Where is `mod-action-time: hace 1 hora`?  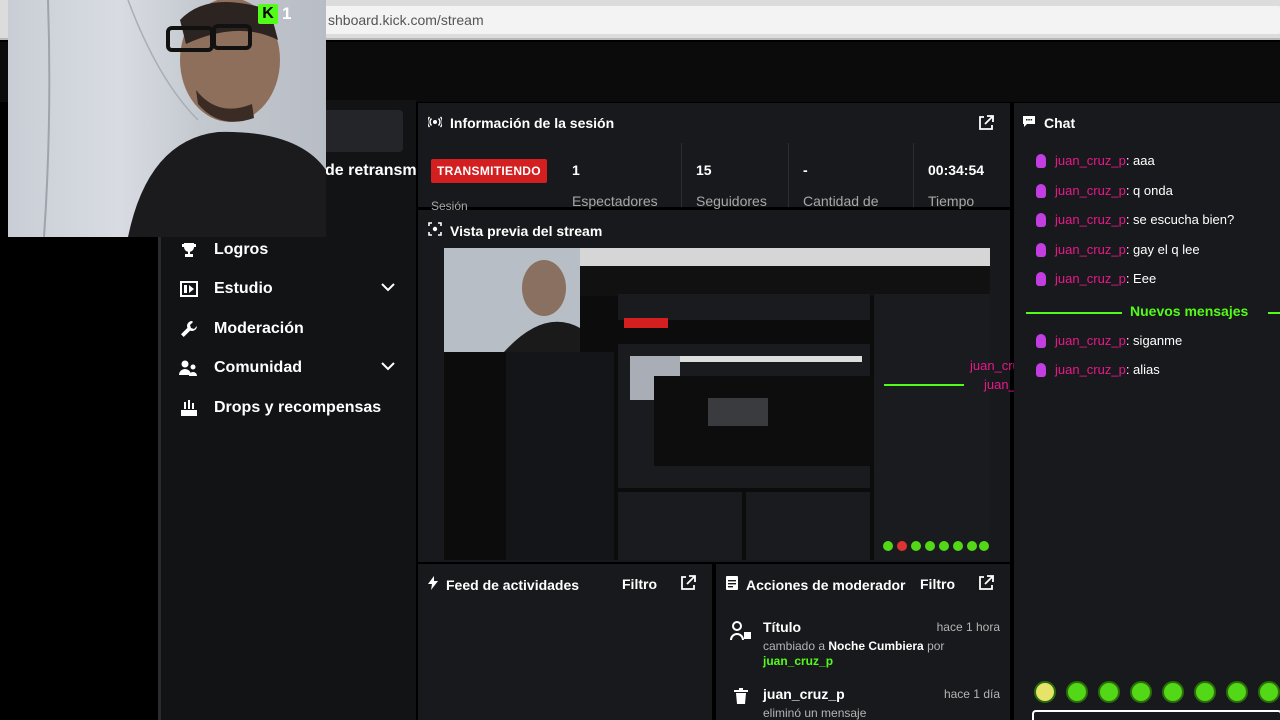
mod-action-time: hace 1 hora is located at coordinates (968, 627).